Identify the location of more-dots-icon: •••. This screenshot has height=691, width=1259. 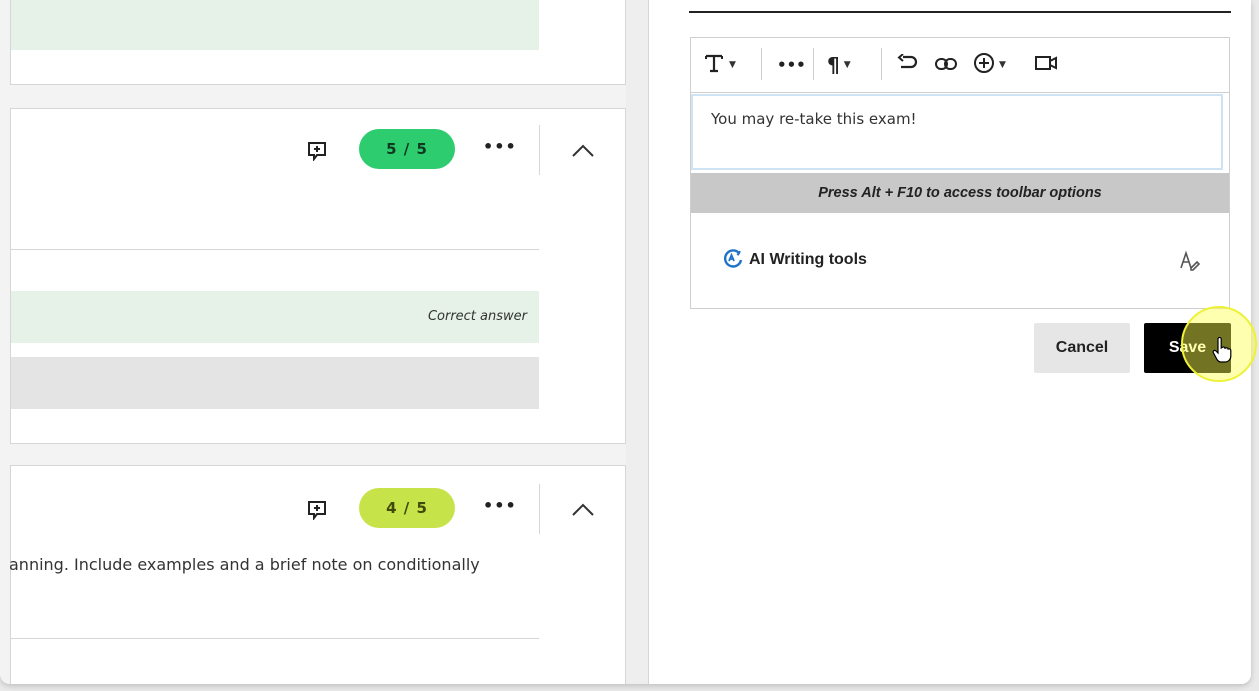
(791, 65).